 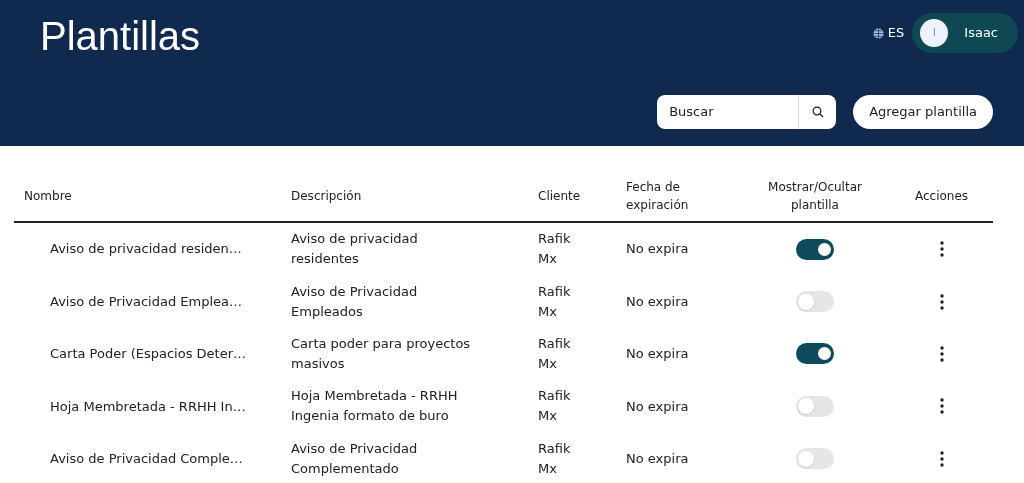 I want to click on column-header: Fecha de expiración, so click(x=658, y=196).